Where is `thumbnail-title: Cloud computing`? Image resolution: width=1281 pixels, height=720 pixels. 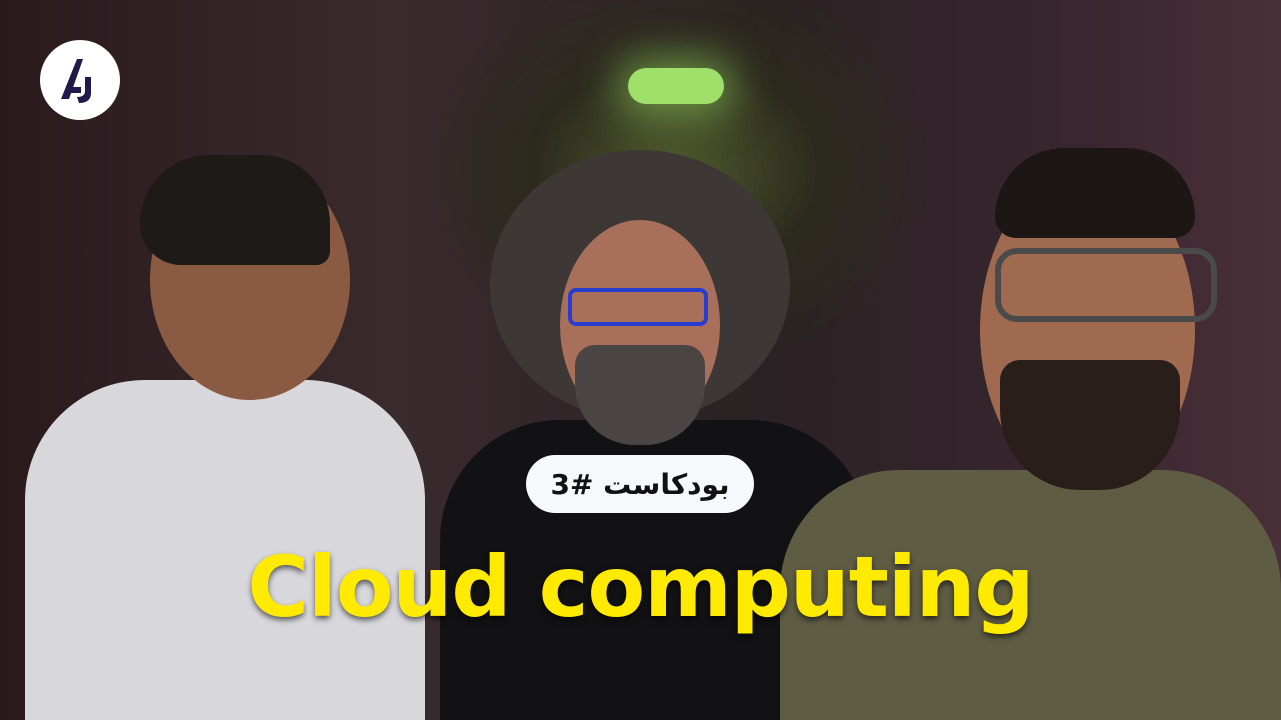 thumbnail-title: Cloud computing is located at coordinates (640, 587).